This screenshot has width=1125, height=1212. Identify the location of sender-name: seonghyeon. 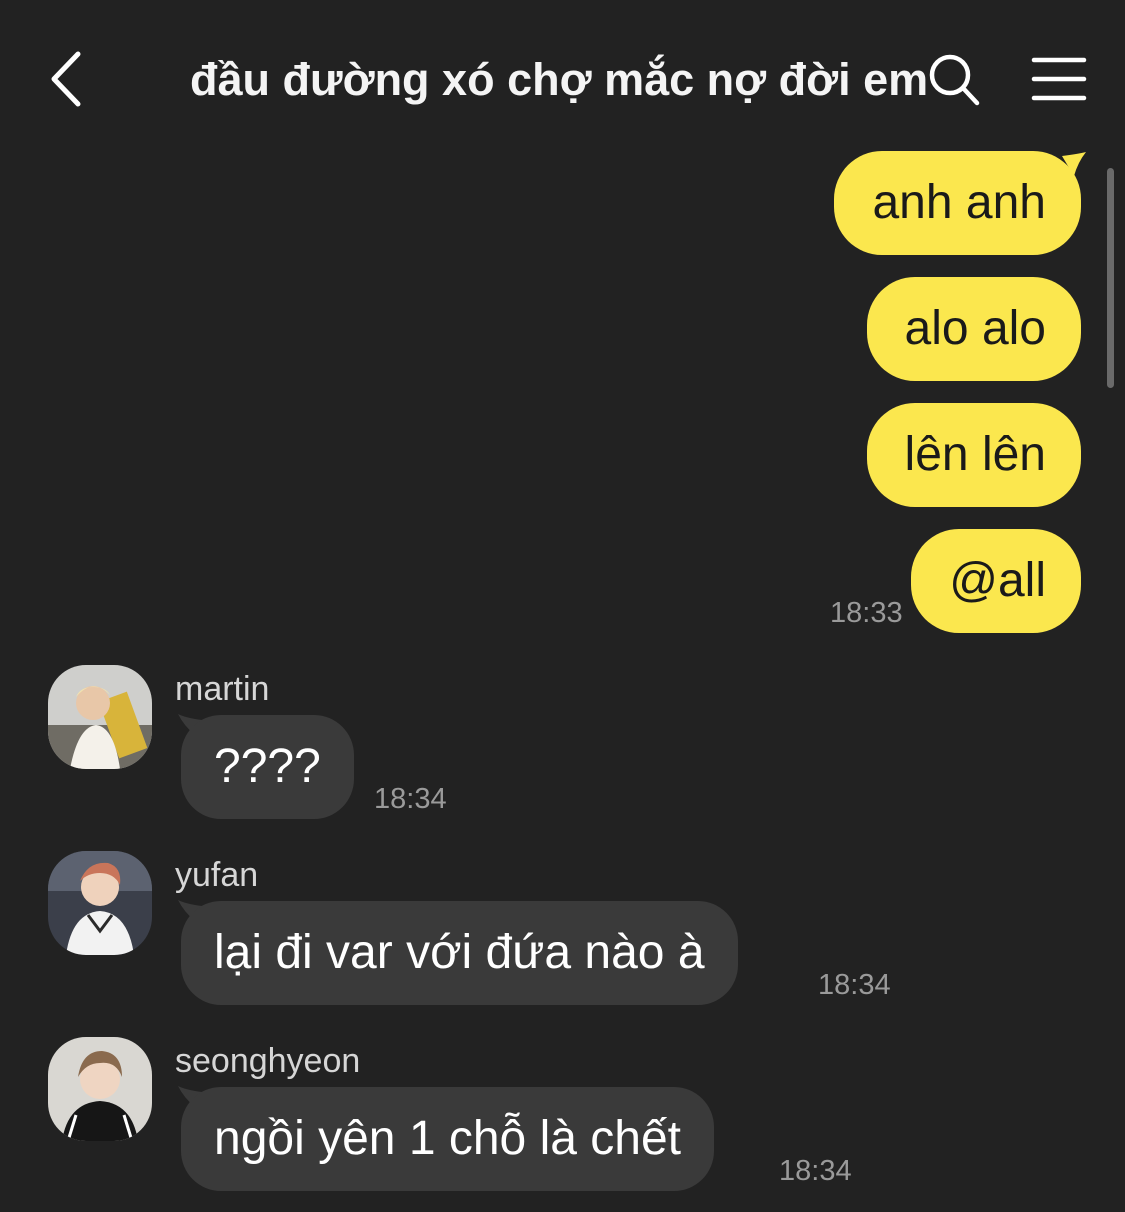
(268, 1061).